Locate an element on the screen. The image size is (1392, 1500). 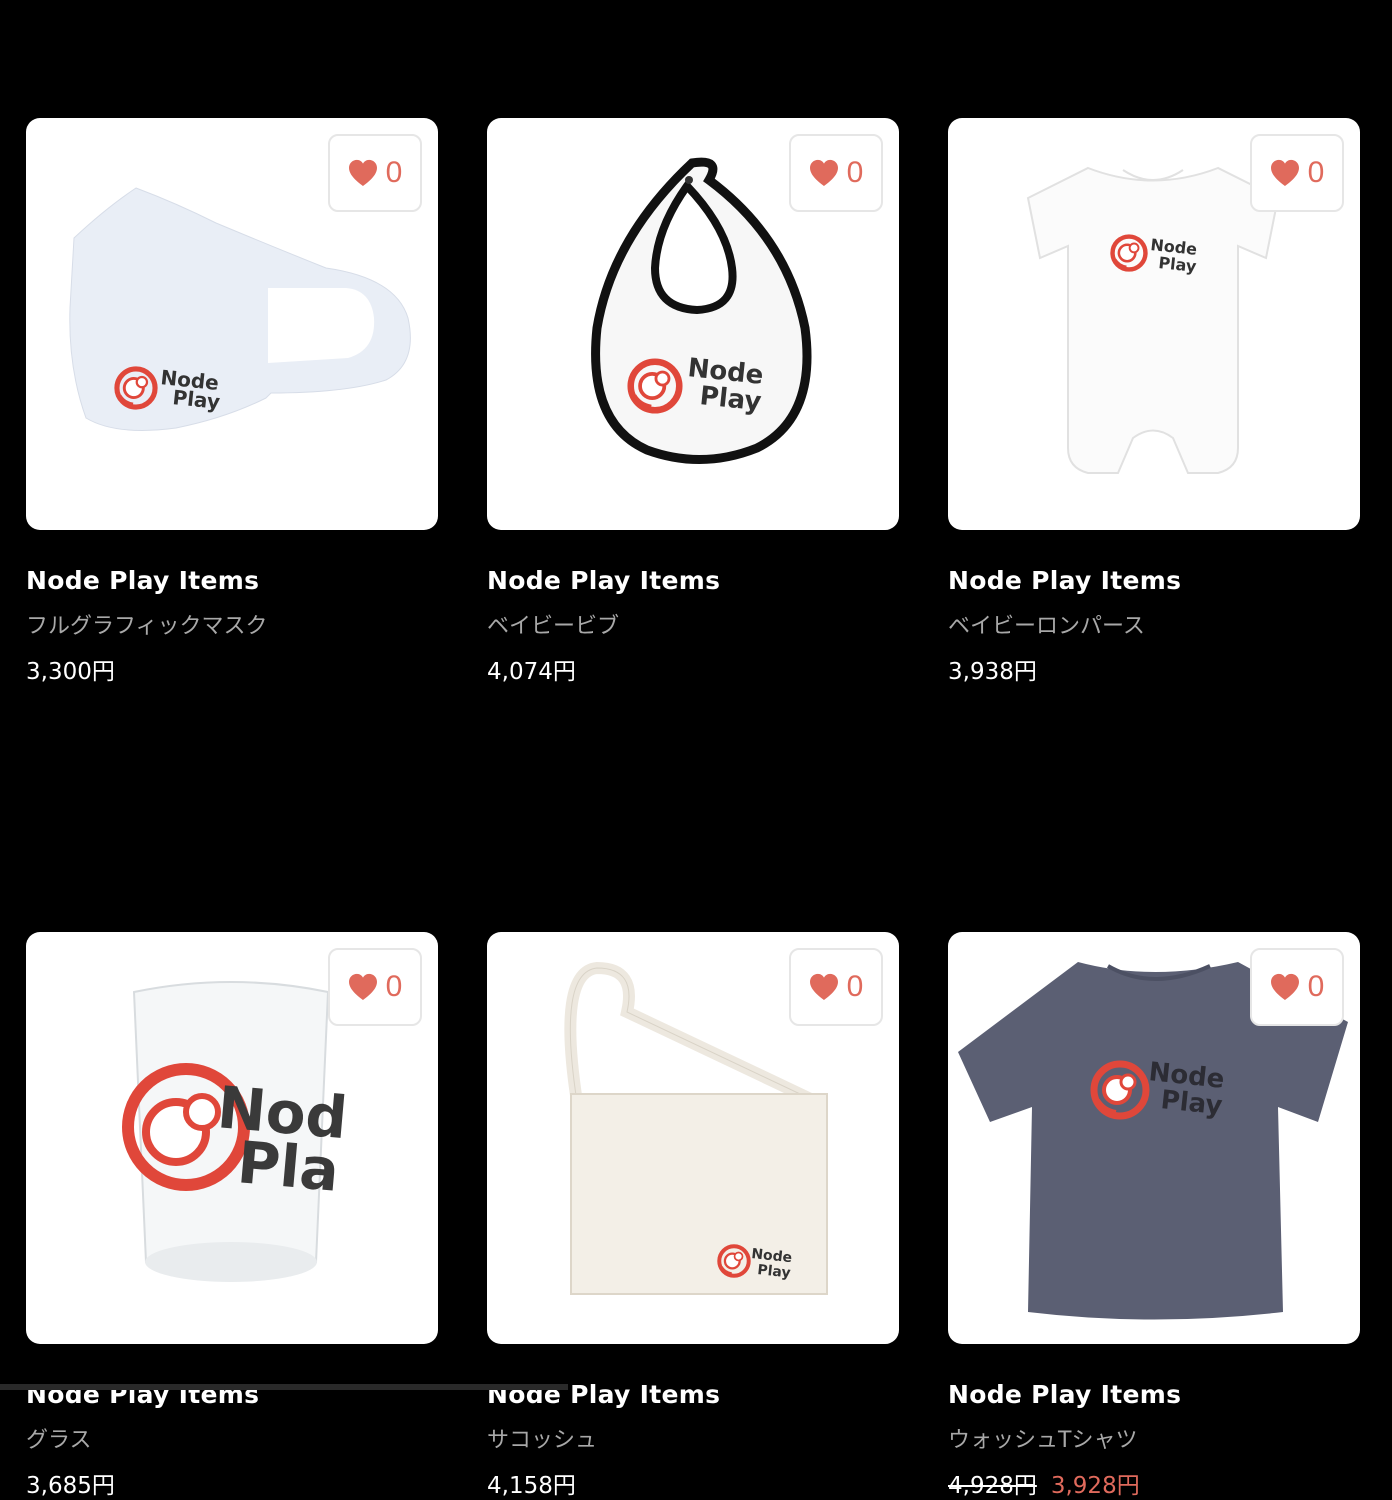
product-image-bib: Node Play 0 is located at coordinates (693, 324).